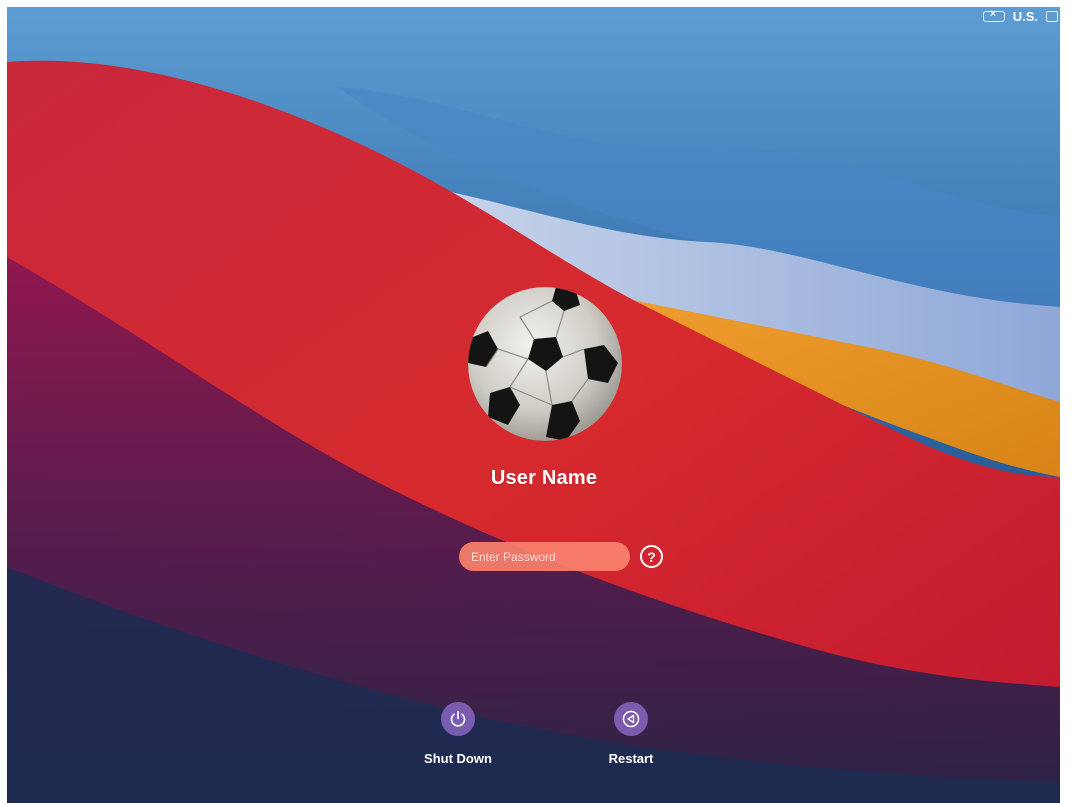 This screenshot has height=803, width=1072. I want to click on restart-circle, so click(631, 719).